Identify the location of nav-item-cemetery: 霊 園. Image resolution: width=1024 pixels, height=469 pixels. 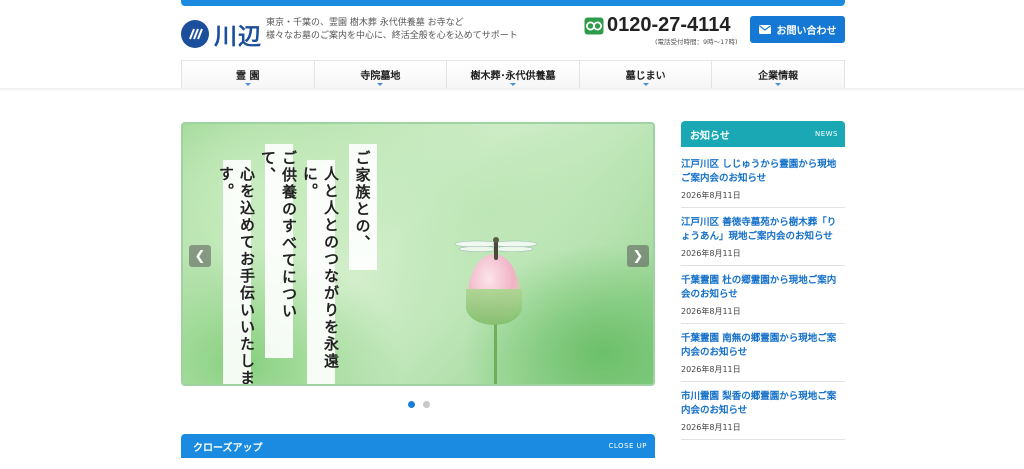
(247, 74).